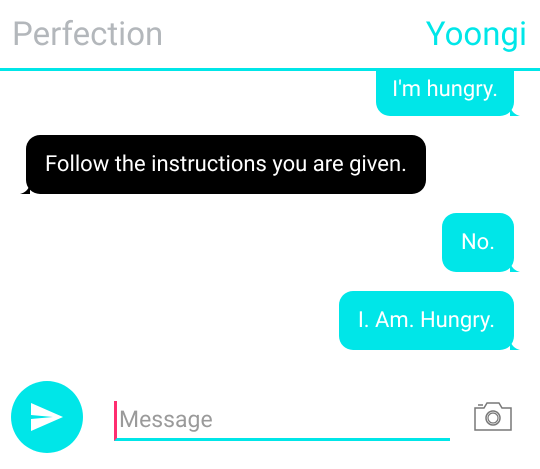 This screenshot has height=469, width=540. I want to click on contact-name: Yoongi, so click(476, 34).